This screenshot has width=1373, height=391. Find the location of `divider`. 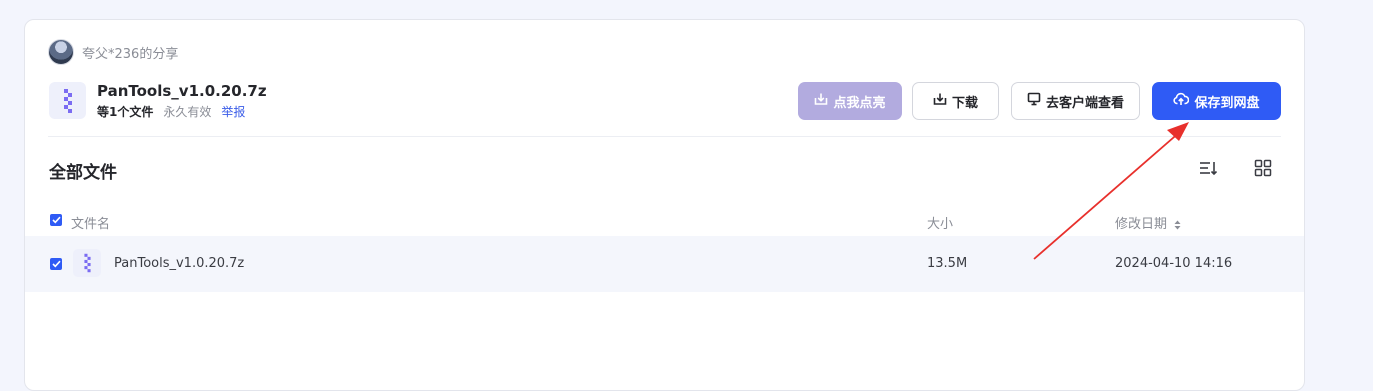

divider is located at coordinates (664, 136).